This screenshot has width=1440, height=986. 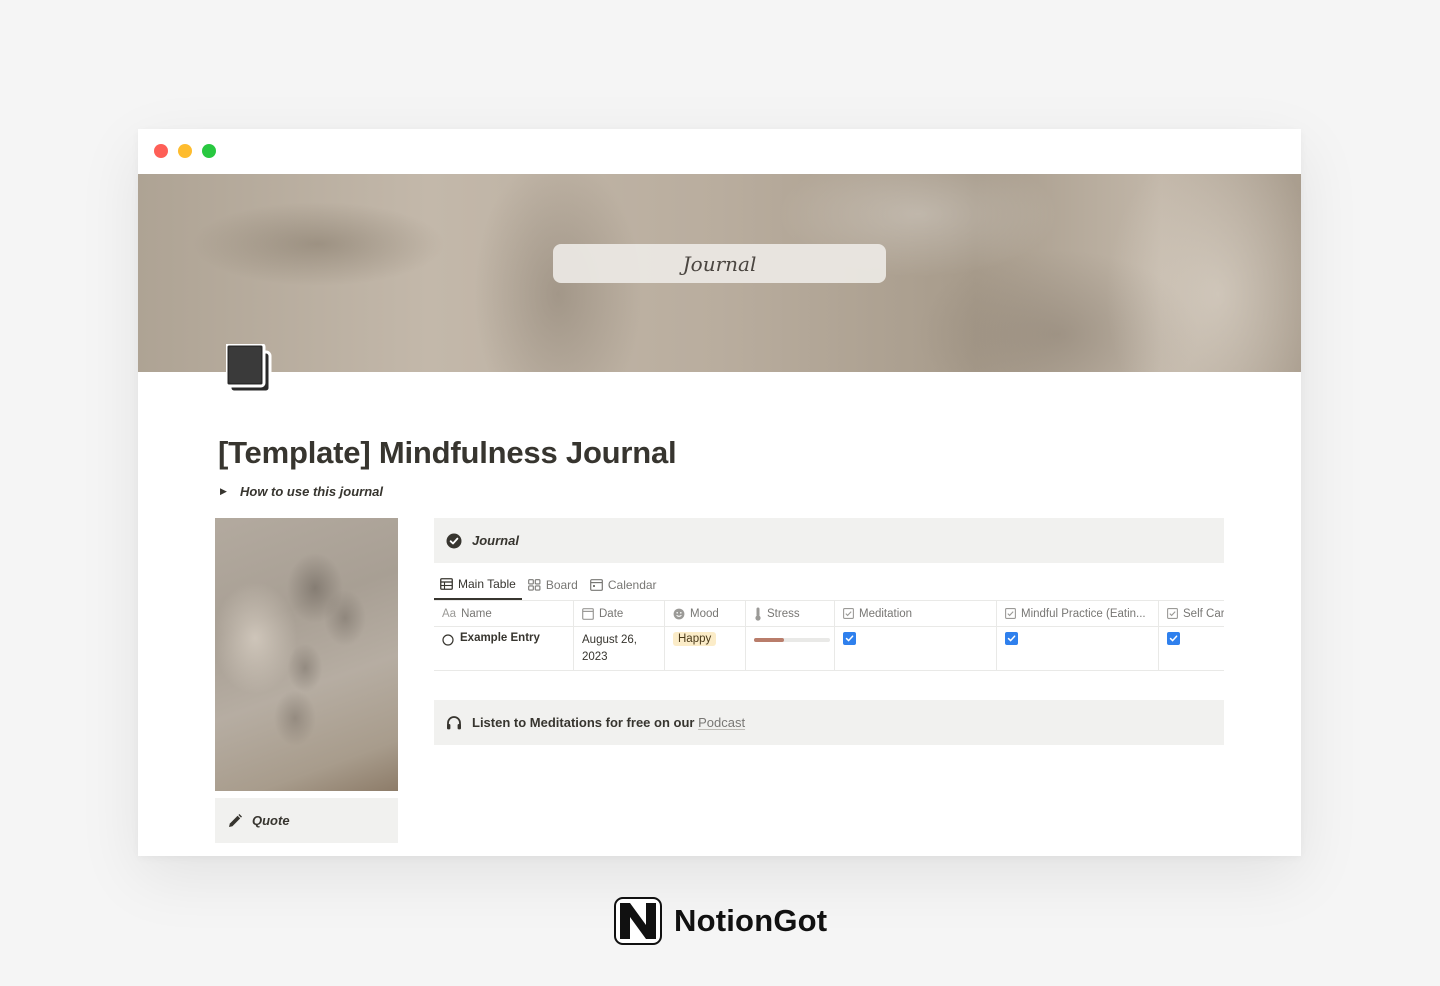 I want to click on table-icon, so click(x=446, y=583).